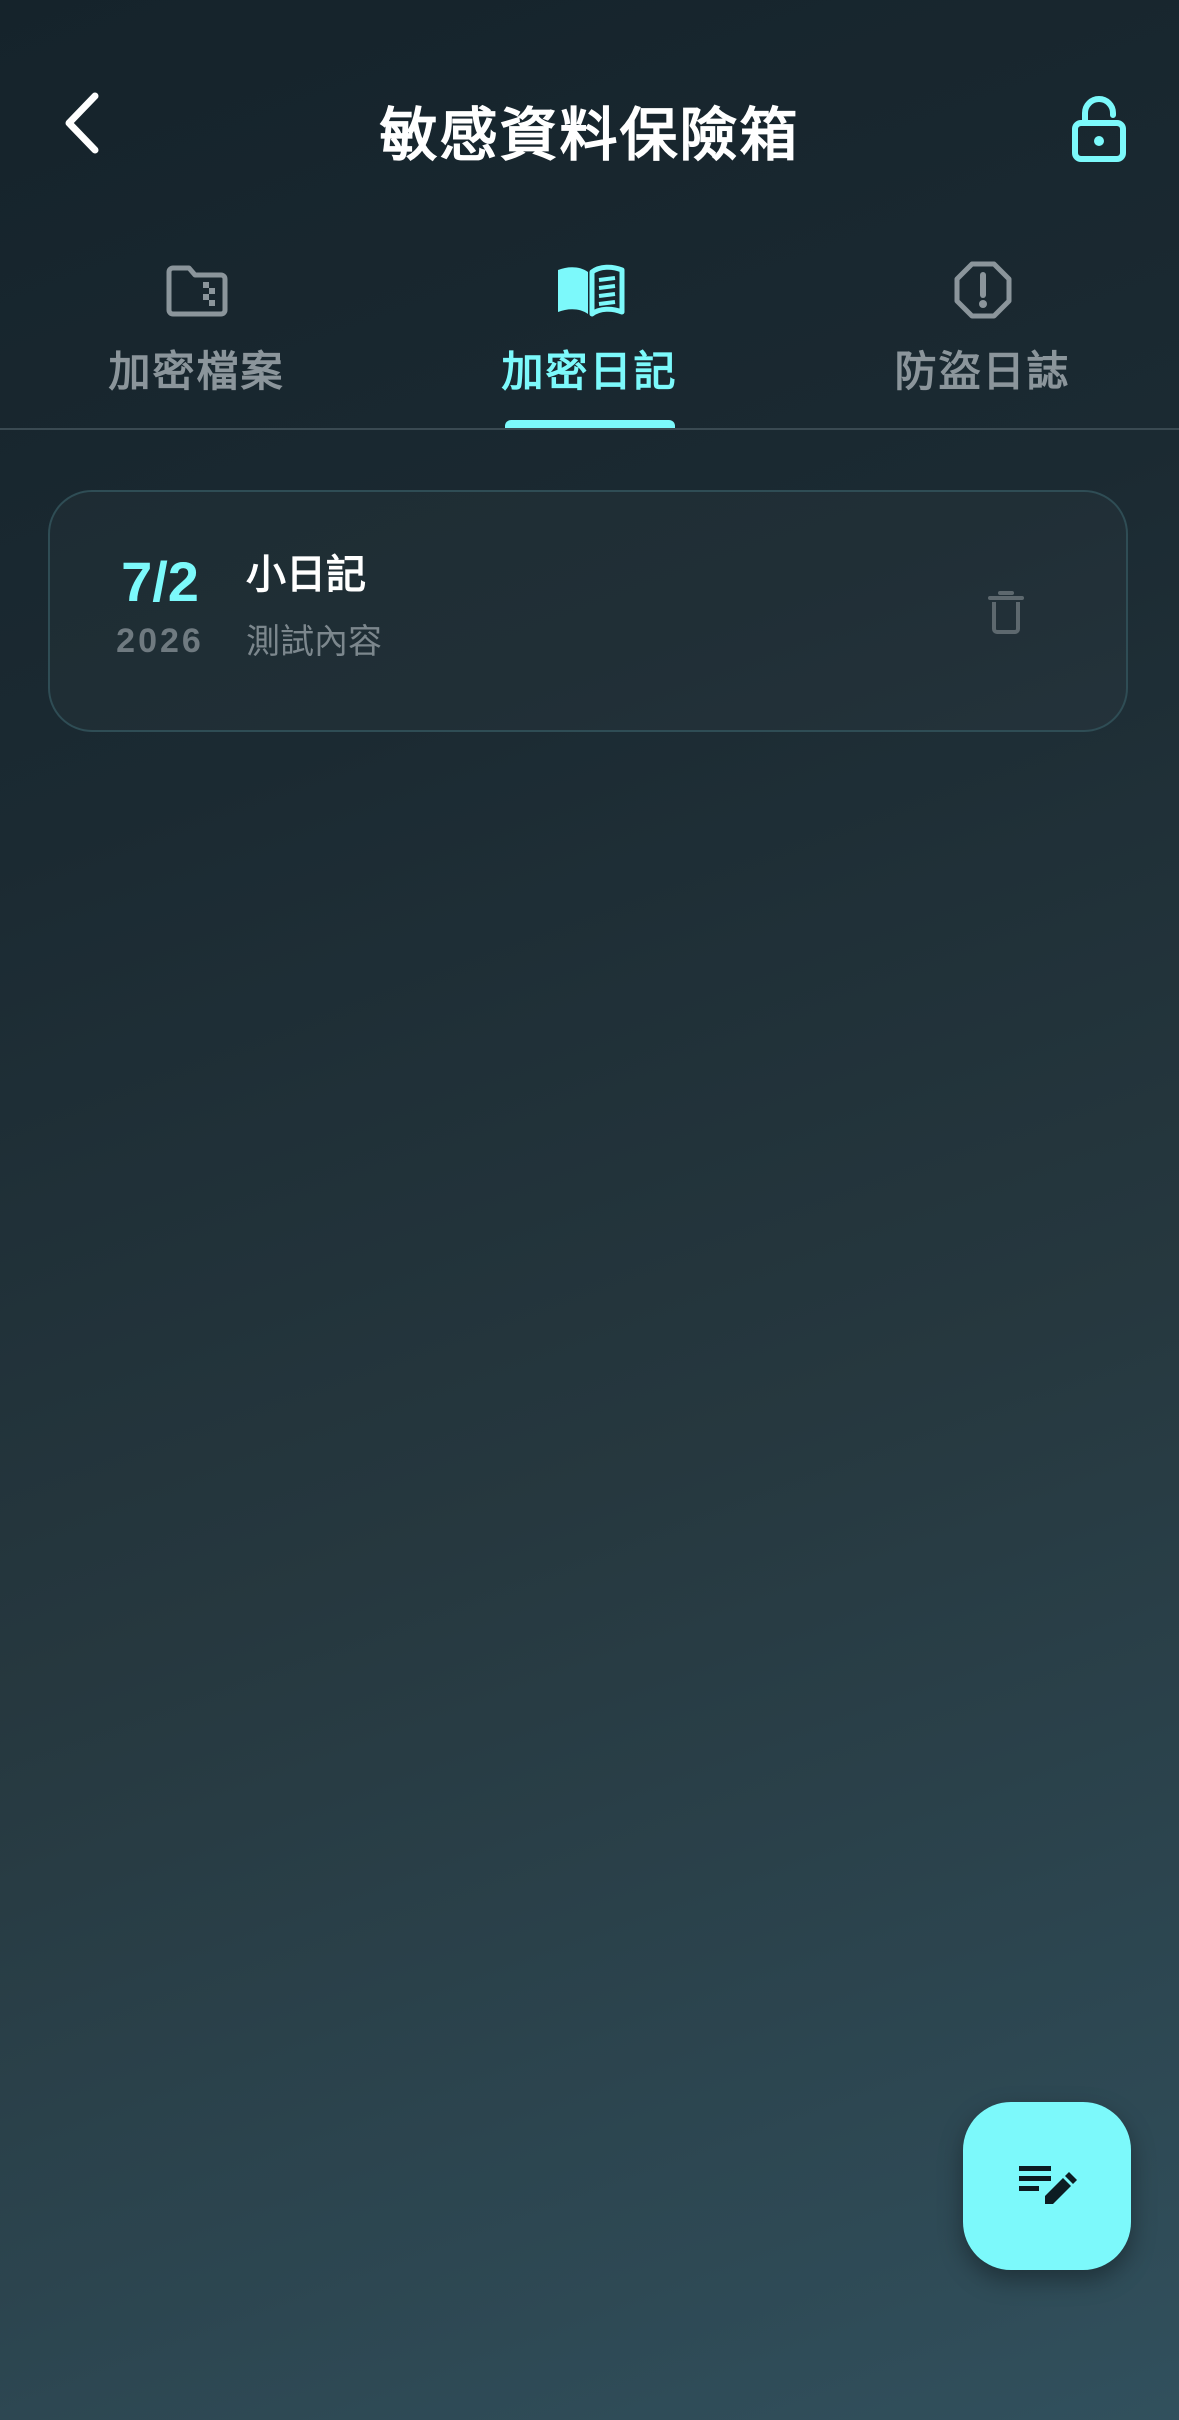 The image size is (1179, 2420). I want to click on entry-date-year: 2026, so click(160, 641).